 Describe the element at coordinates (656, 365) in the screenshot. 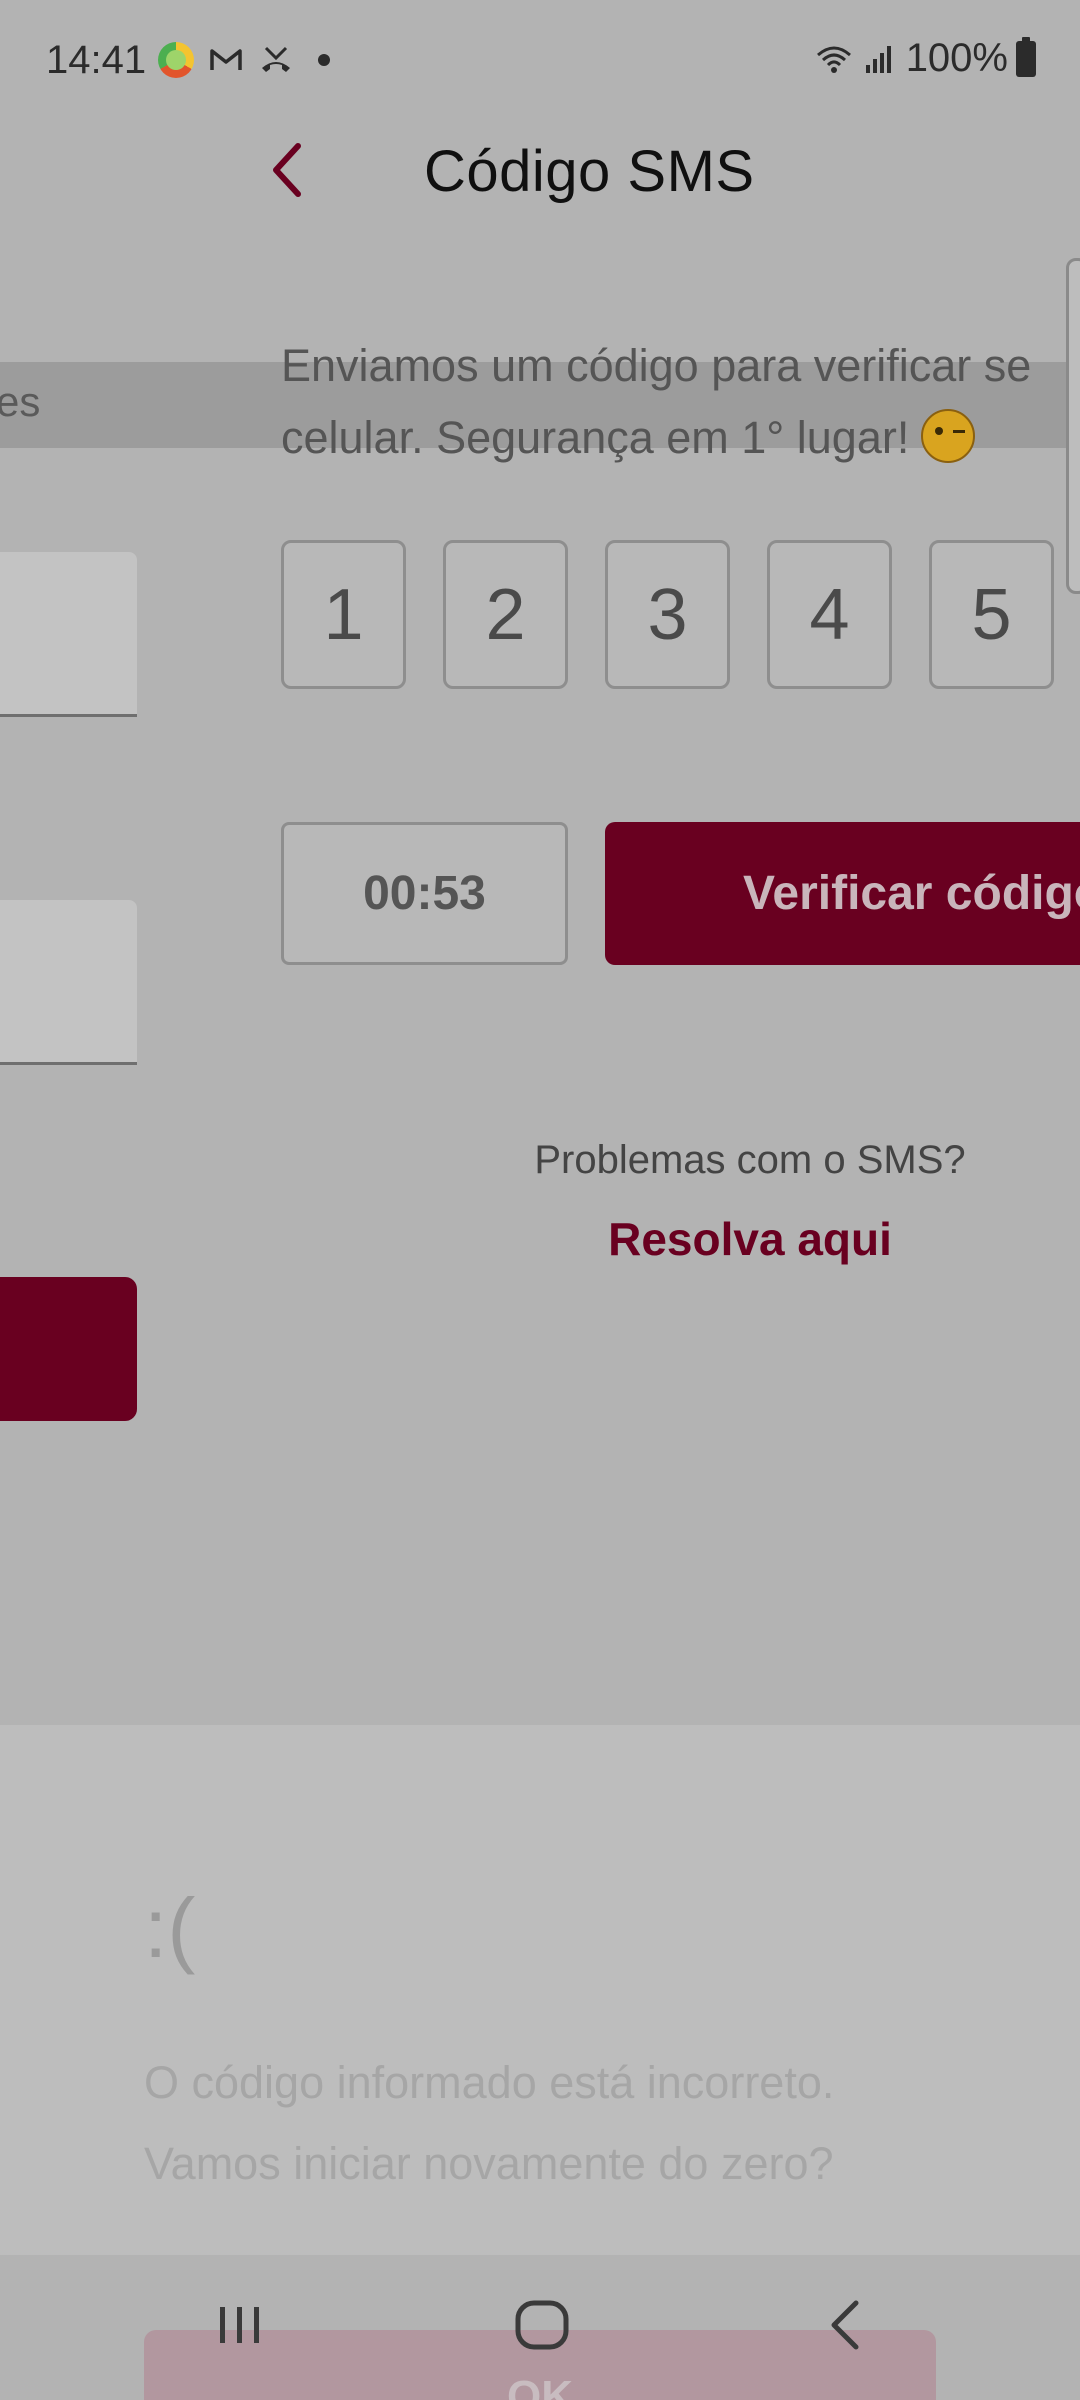

I see `description-line-1: Enviamos um código para verificar se` at that location.